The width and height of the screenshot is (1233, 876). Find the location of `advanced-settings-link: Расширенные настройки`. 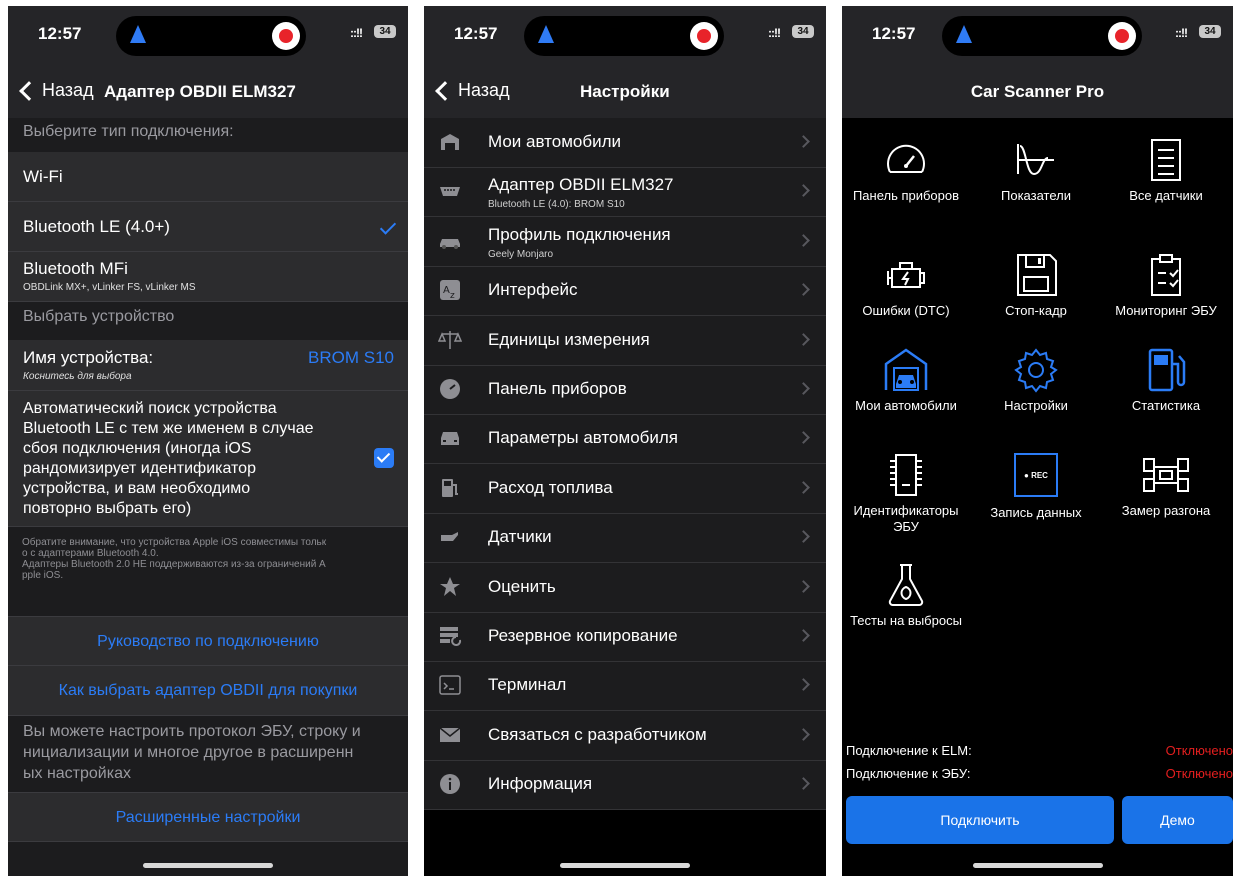

advanced-settings-link: Расширенные настройки is located at coordinates (208, 817).